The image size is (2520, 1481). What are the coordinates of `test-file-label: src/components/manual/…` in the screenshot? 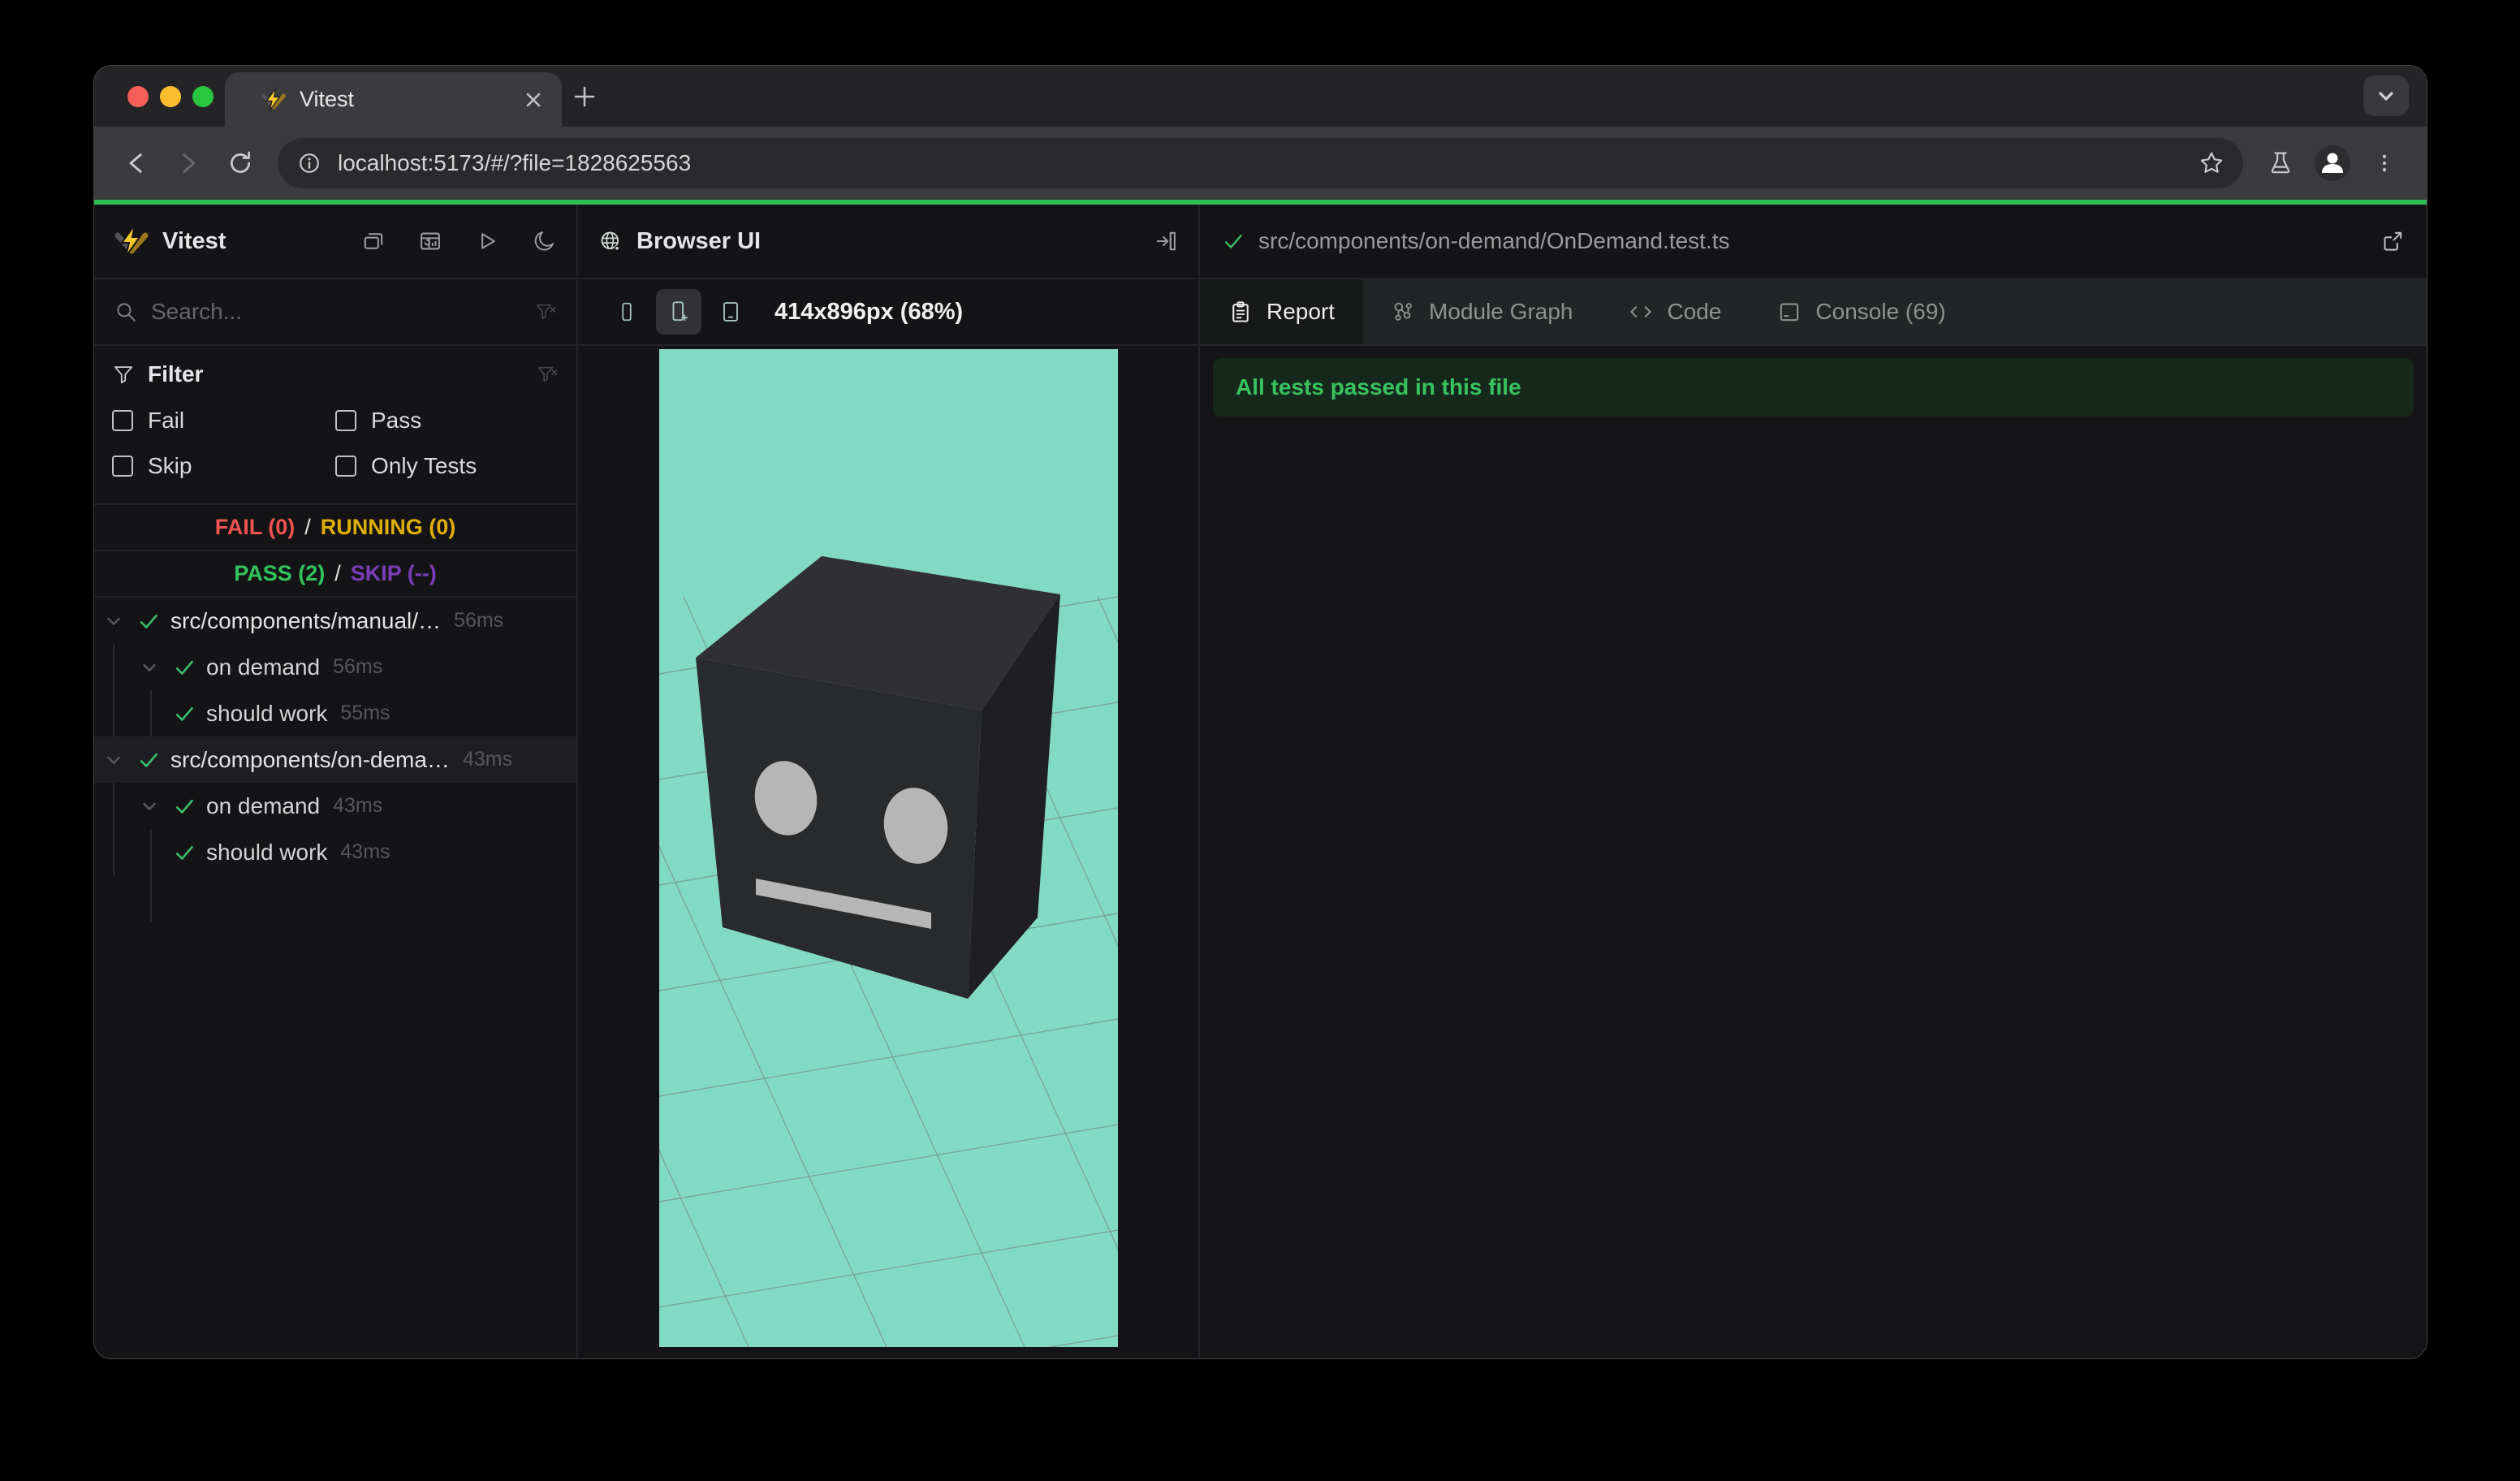 It's located at (306, 620).